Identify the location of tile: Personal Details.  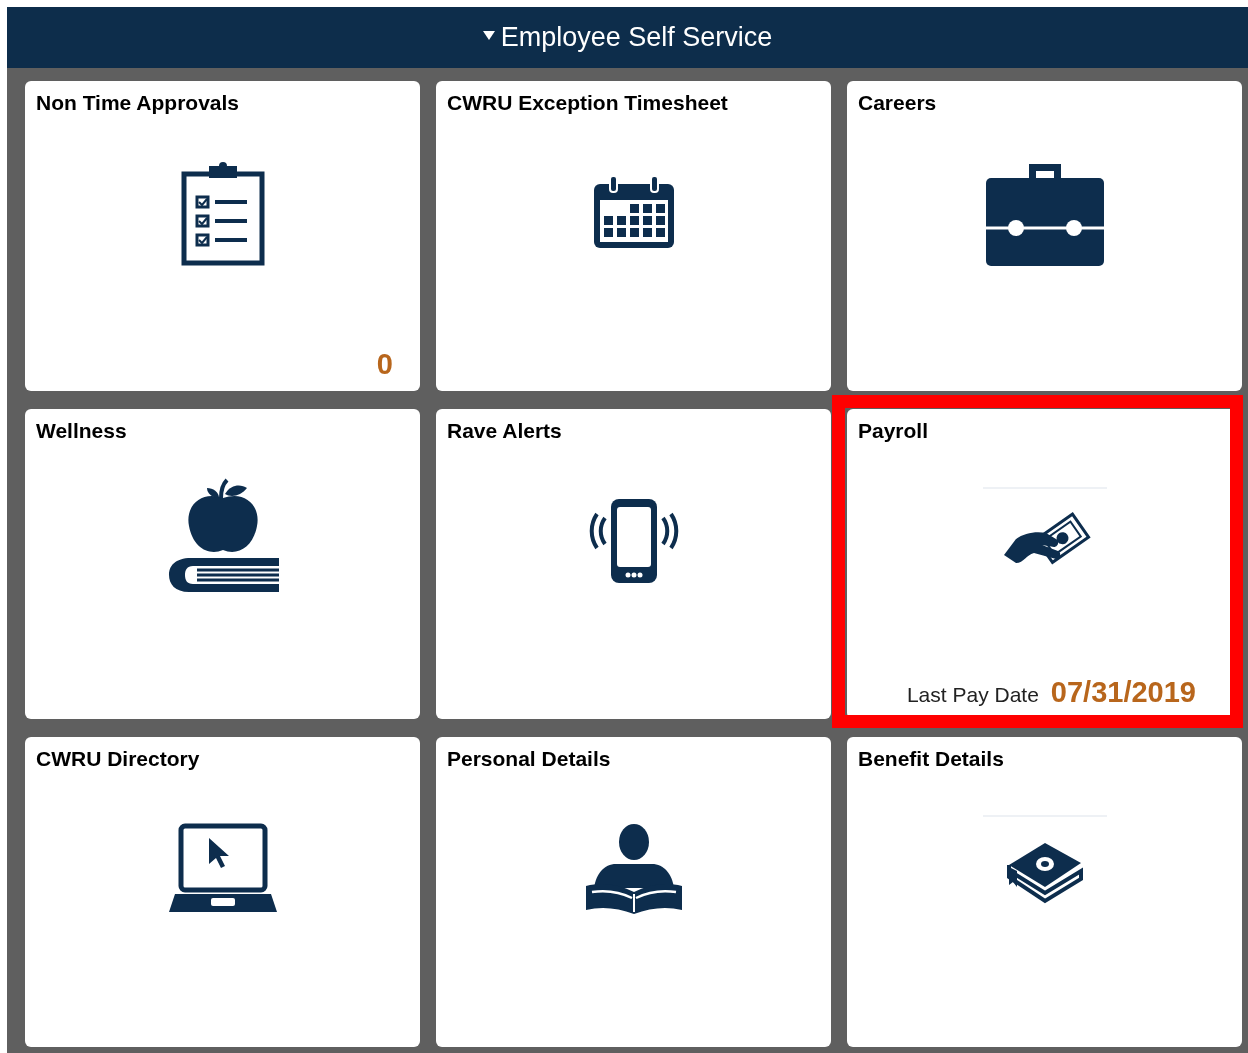
(633, 892).